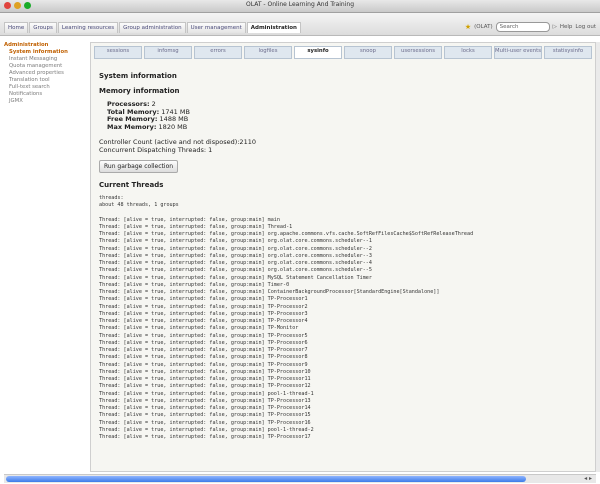  I want to click on tab-learning-resources: Learning resources, so click(88, 27).